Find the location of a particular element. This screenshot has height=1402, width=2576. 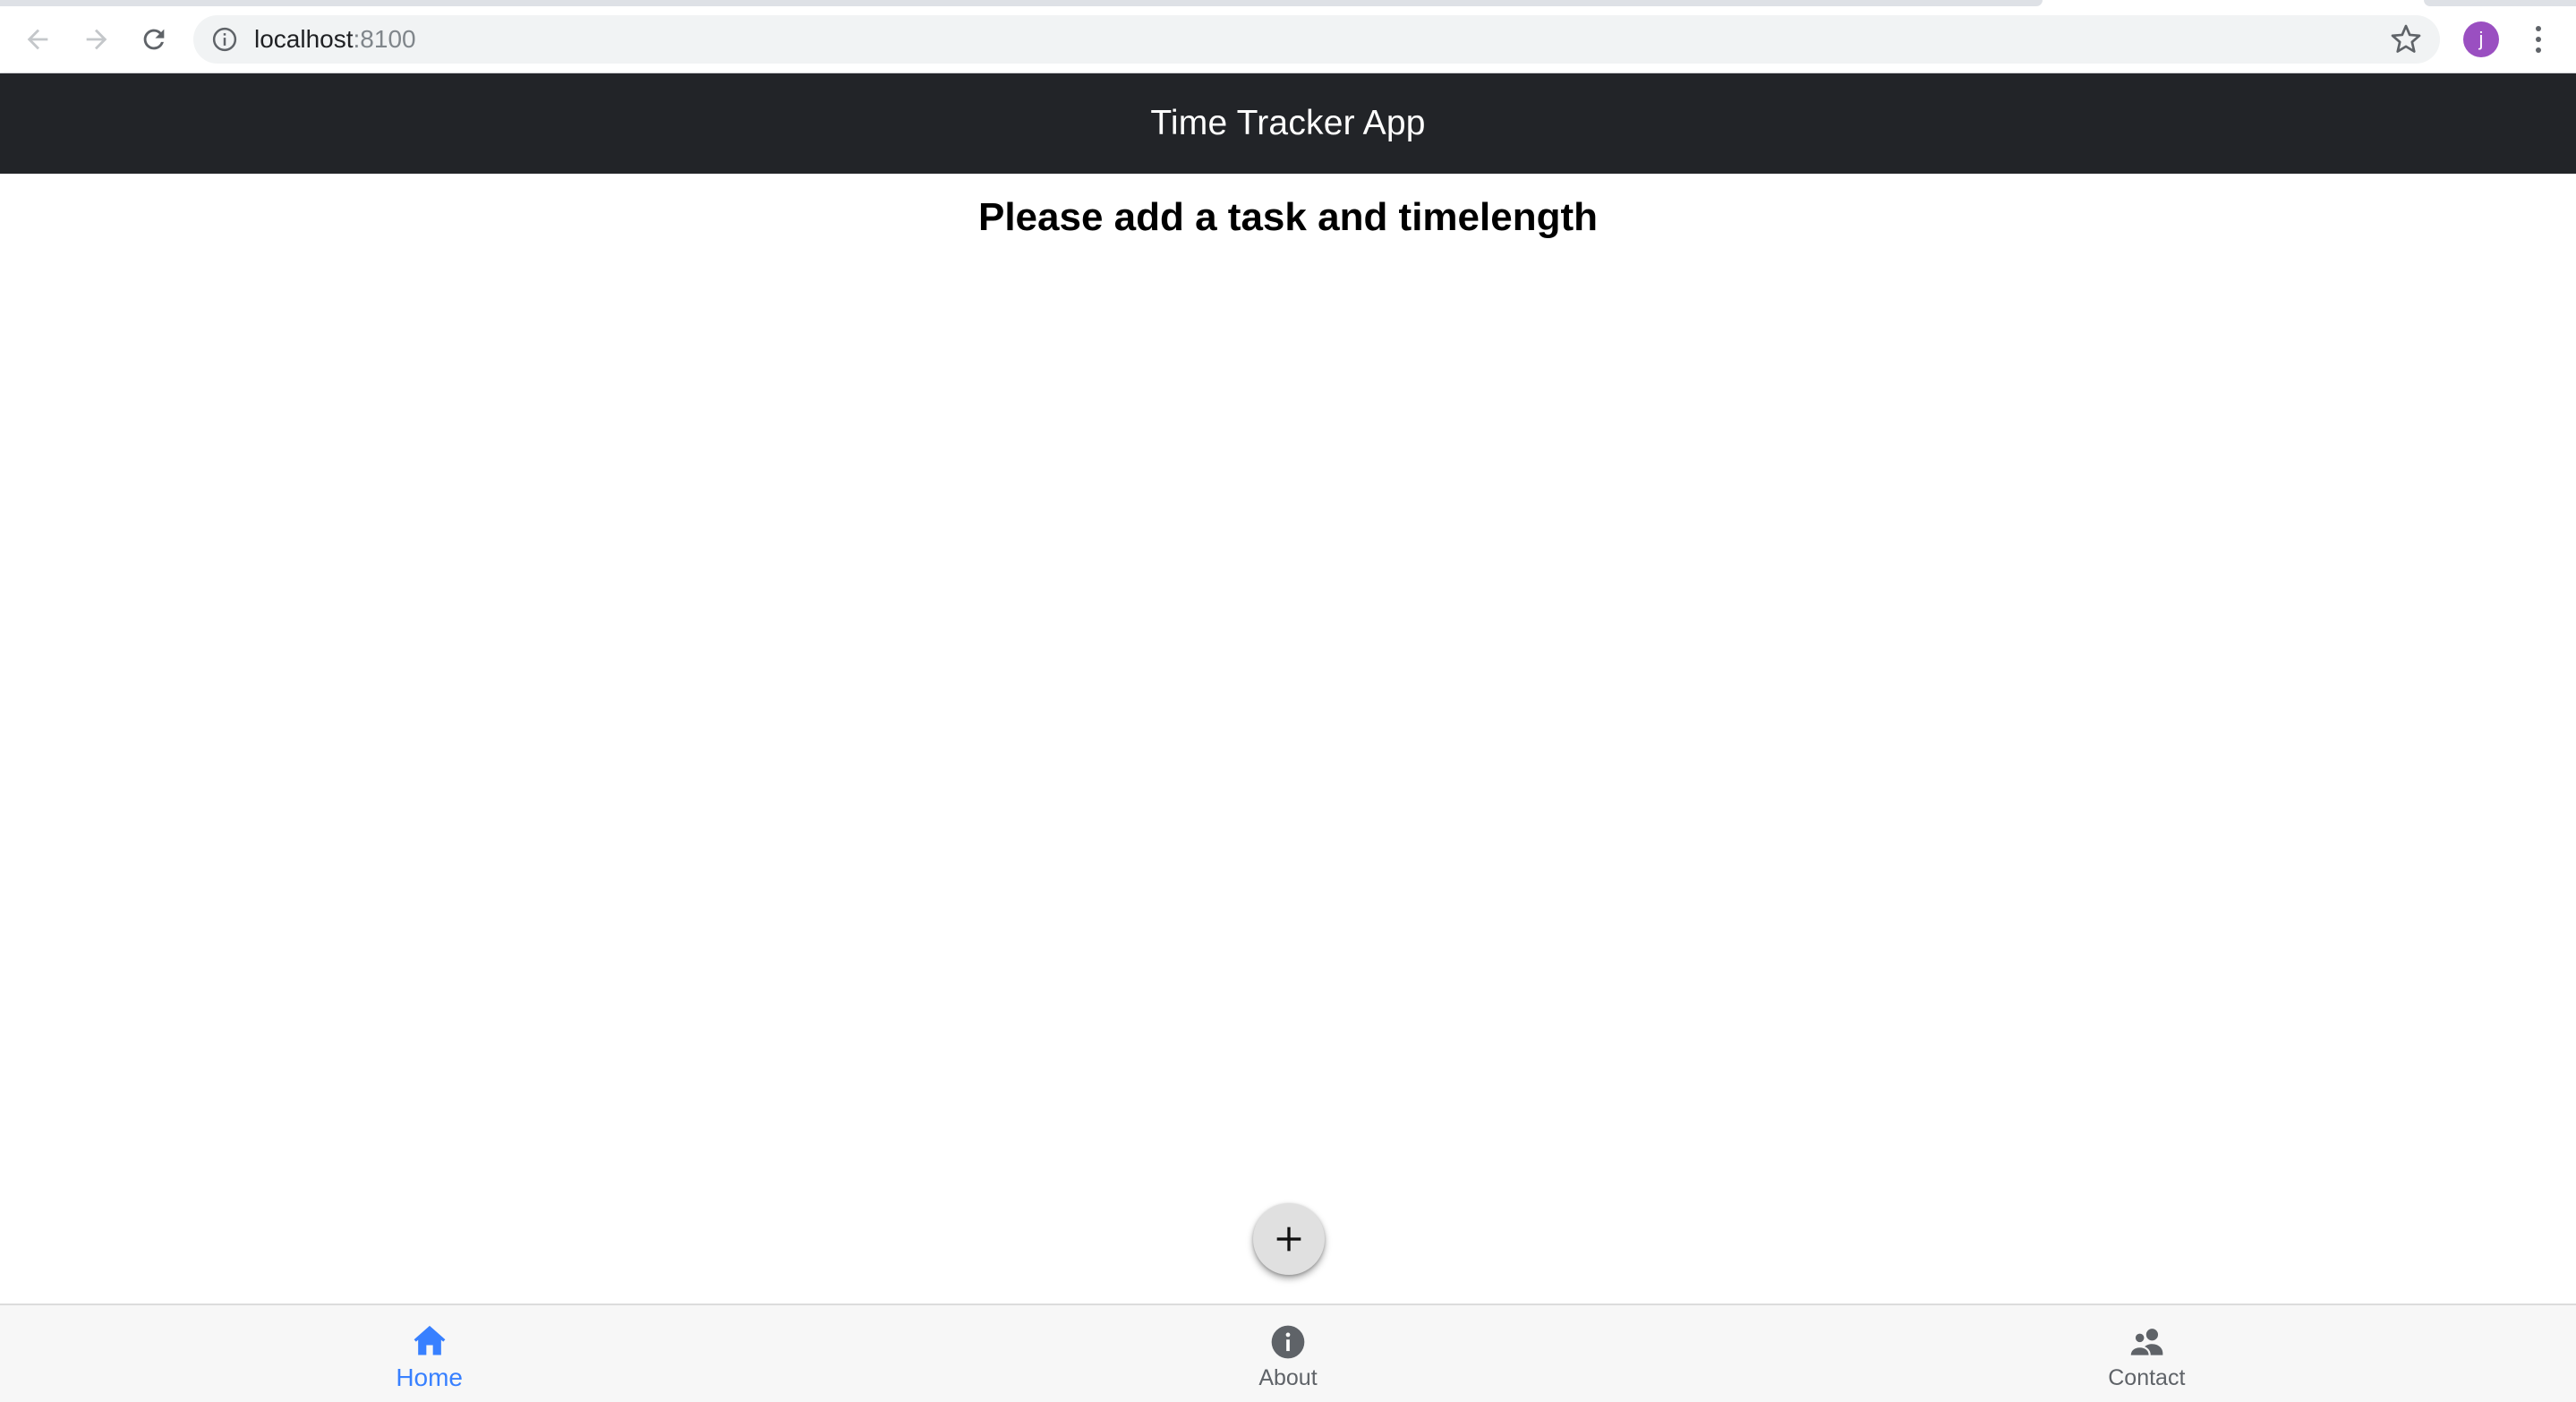

add-icon is located at coordinates (1288, 1239).